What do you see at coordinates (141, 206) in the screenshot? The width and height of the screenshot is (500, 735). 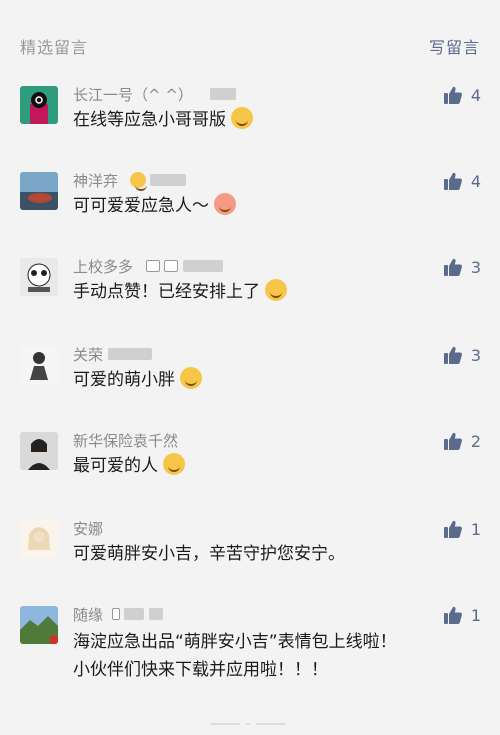 I see `comment-text-body: 可可爱爱应急人～` at bounding box center [141, 206].